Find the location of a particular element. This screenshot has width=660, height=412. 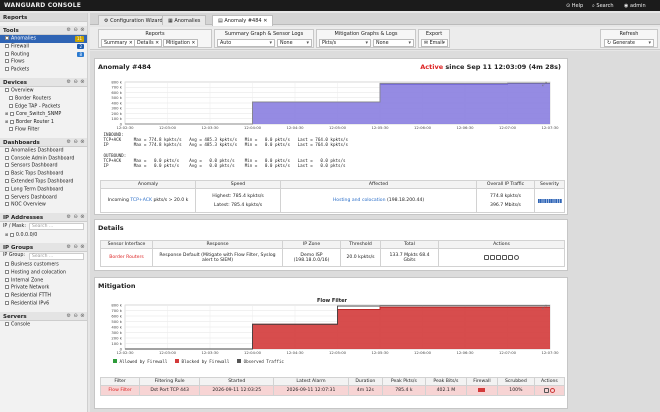

summary-chip: Summary ✕ is located at coordinates (118, 43).